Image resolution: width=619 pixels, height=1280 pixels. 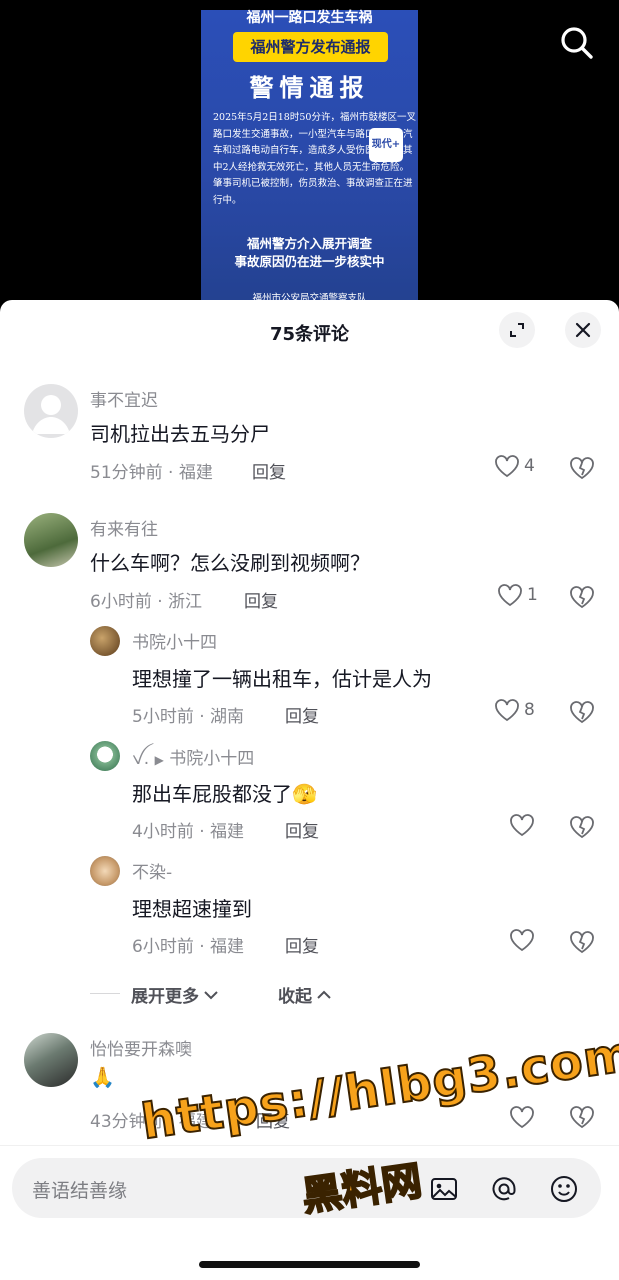 I want to click on collapse-label: 收起, so click(x=295, y=997).